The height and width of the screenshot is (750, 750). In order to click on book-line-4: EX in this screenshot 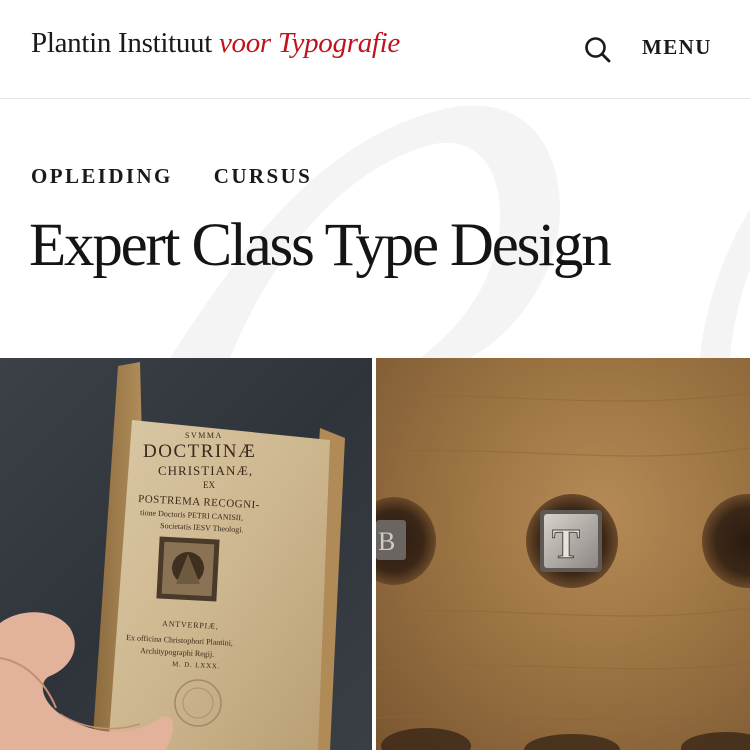, I will do `click(209, 485)`.